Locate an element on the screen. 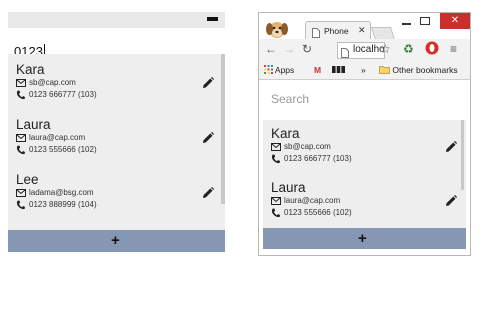 Image resolution: width=490 pixels, height=320 pixels. folder-icon is located at coordinates (384, 70).